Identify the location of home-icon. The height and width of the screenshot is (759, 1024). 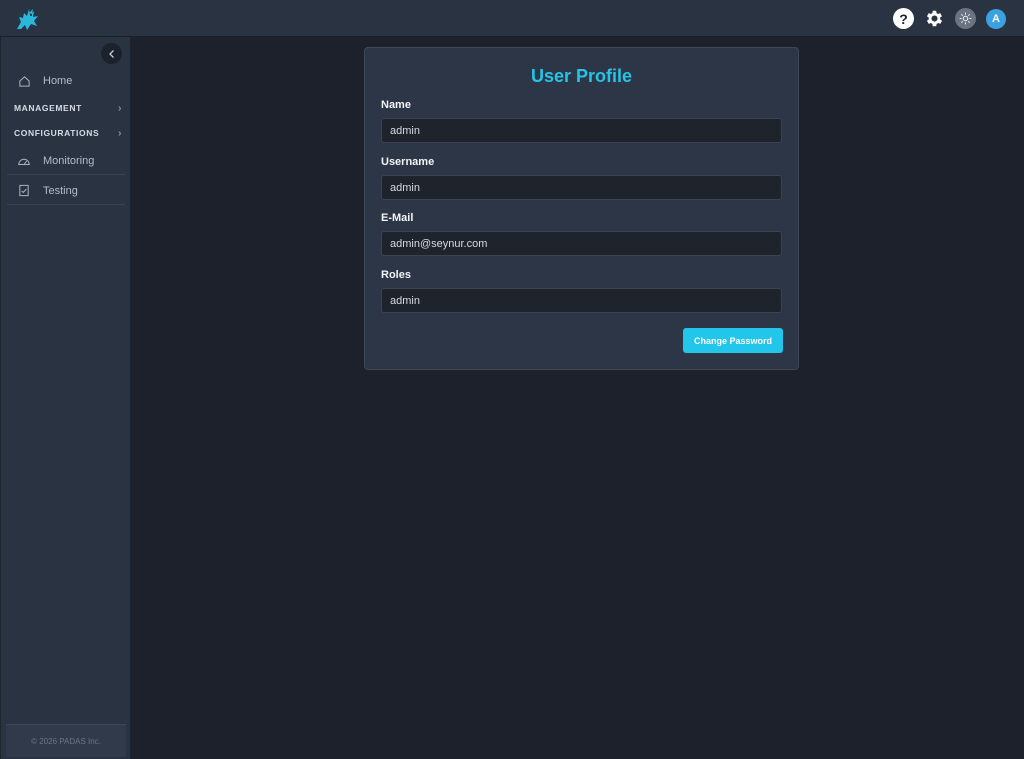
(24, 81).